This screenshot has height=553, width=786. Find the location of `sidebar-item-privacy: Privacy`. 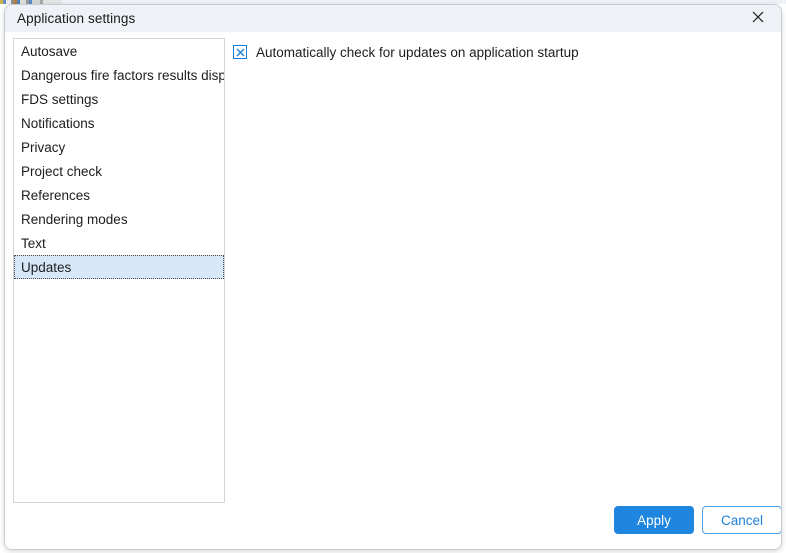

sidebar-item-privacy: Privacy is located at coordinates (119, 147).